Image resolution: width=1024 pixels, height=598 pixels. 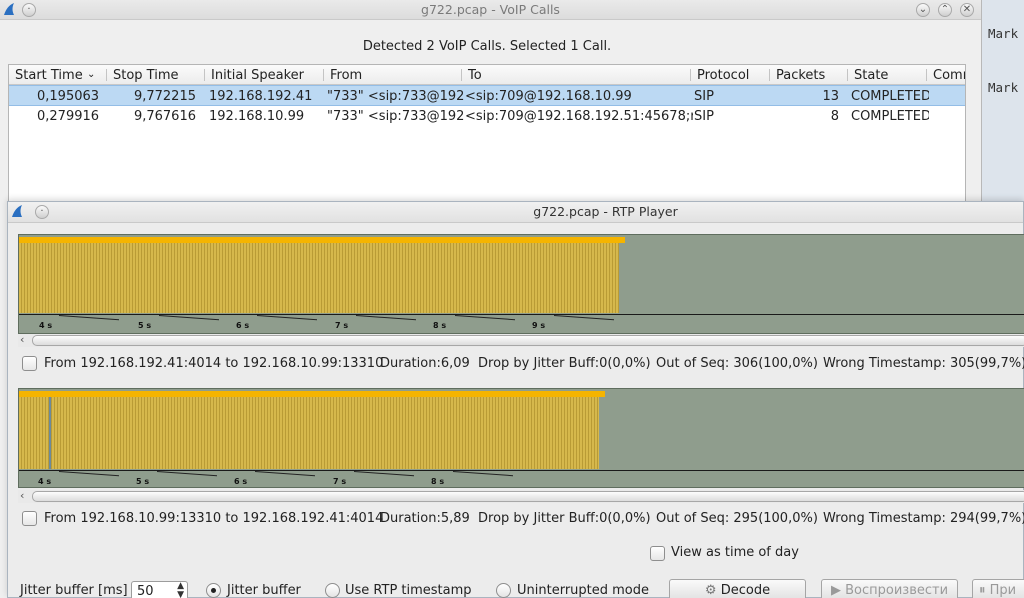 I want to click on col-start-time: Start Time, so click(x=49, y=75).